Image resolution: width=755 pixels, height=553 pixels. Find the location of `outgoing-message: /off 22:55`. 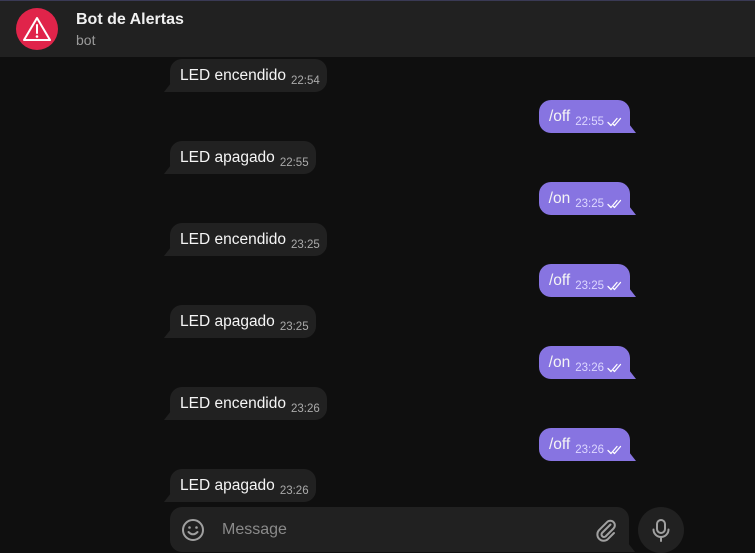

outgoing-message: /off 22:55 is located at coordinates (587, 116).